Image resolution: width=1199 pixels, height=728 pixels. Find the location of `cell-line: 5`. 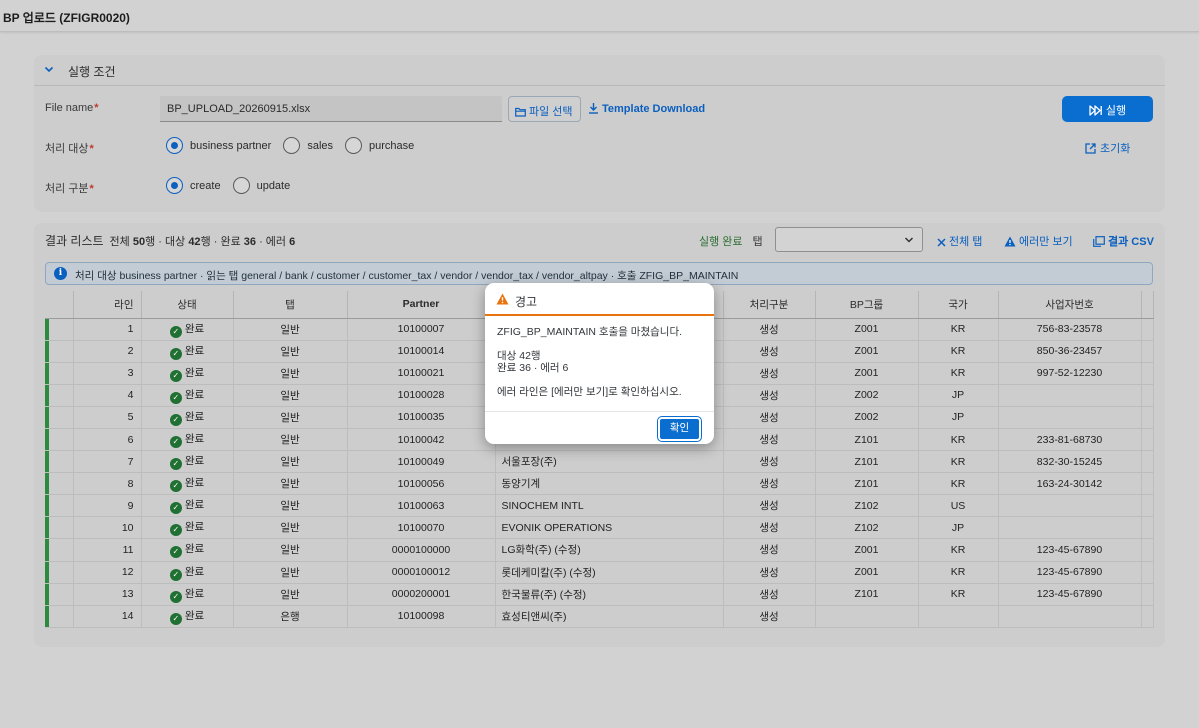

cell-line: 5 is located at coordinates (107, 417).